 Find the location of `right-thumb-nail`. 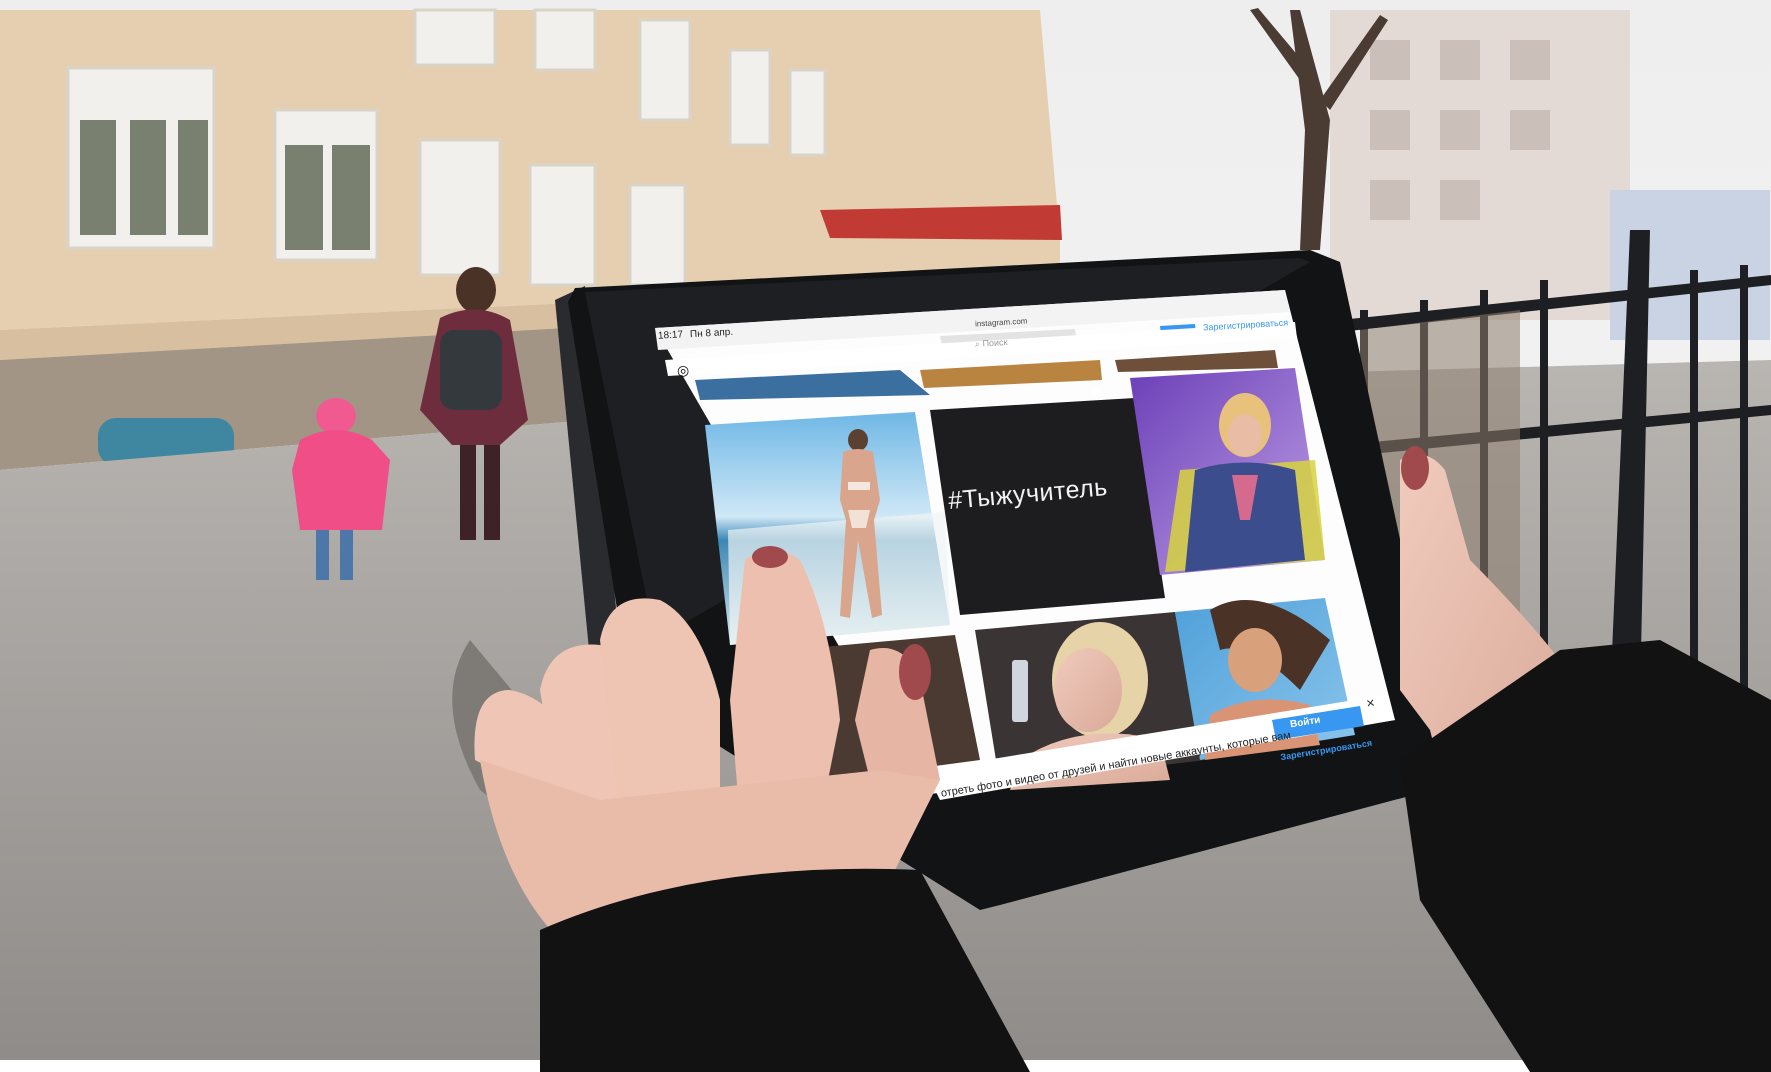

right-thumb-nail is located at coordinates (1415, 468).